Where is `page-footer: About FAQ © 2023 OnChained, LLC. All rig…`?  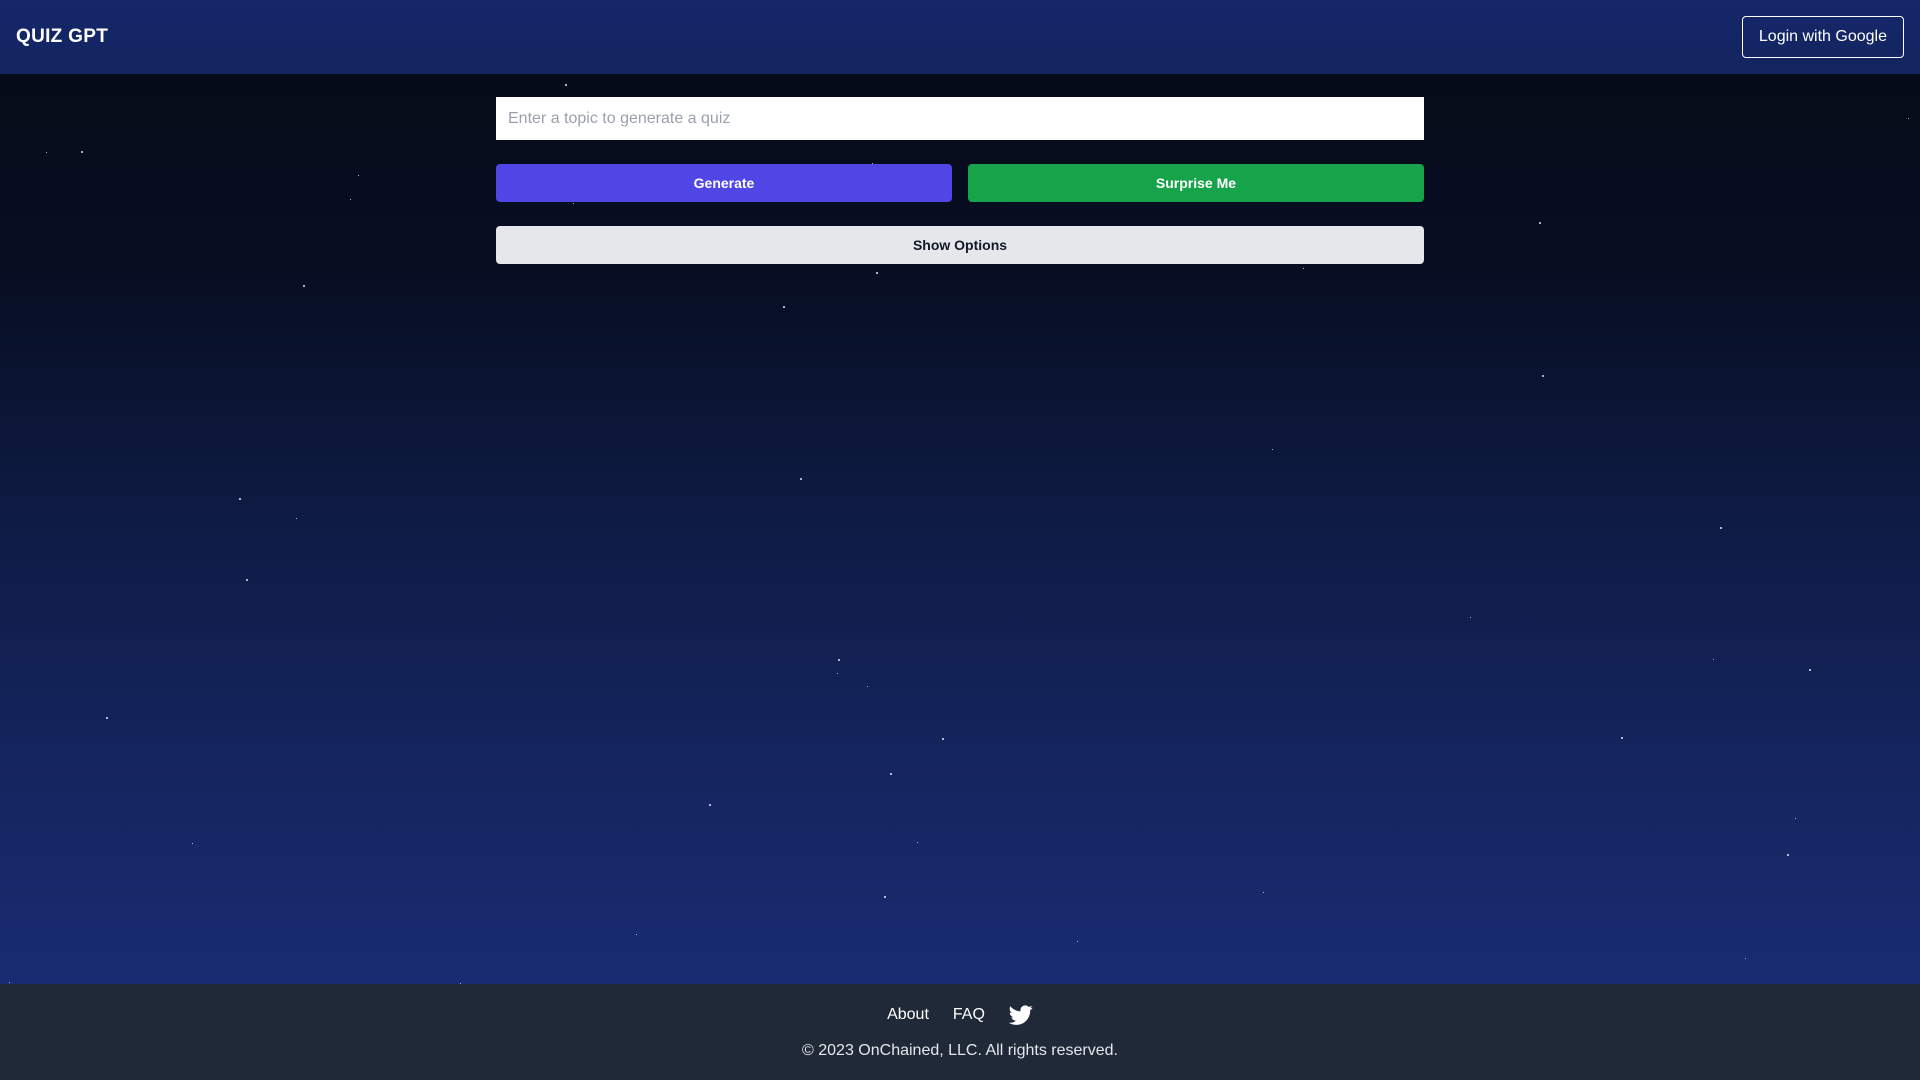
page-footer: About FAQ © 2023 OnChained, LLC. All rig… is located at coordinates (960, 1032).